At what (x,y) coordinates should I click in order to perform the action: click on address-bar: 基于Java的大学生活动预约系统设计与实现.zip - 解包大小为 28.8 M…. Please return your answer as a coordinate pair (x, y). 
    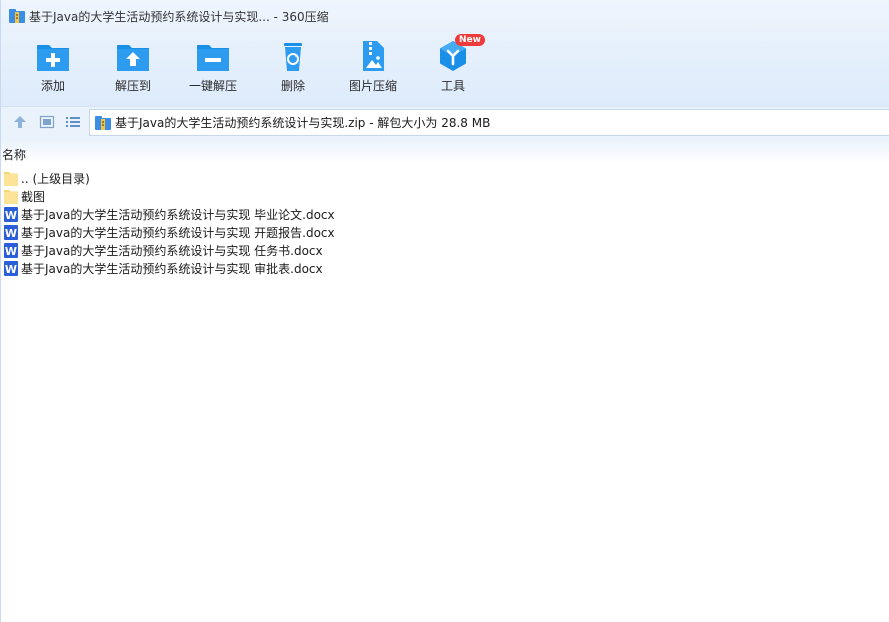
    Looking at the image, I should click on (489, 122).